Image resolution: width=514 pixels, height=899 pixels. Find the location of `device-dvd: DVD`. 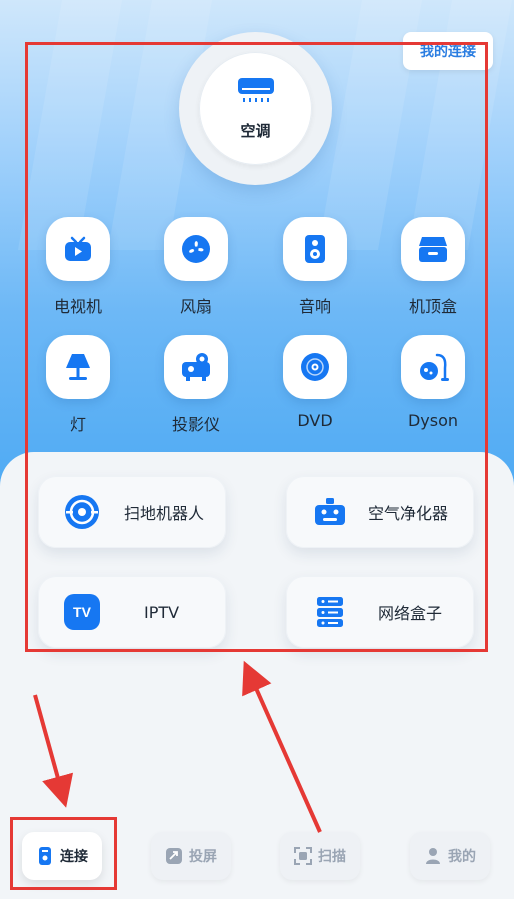

device-dvd: DVD is located at coordinates (315, 382).